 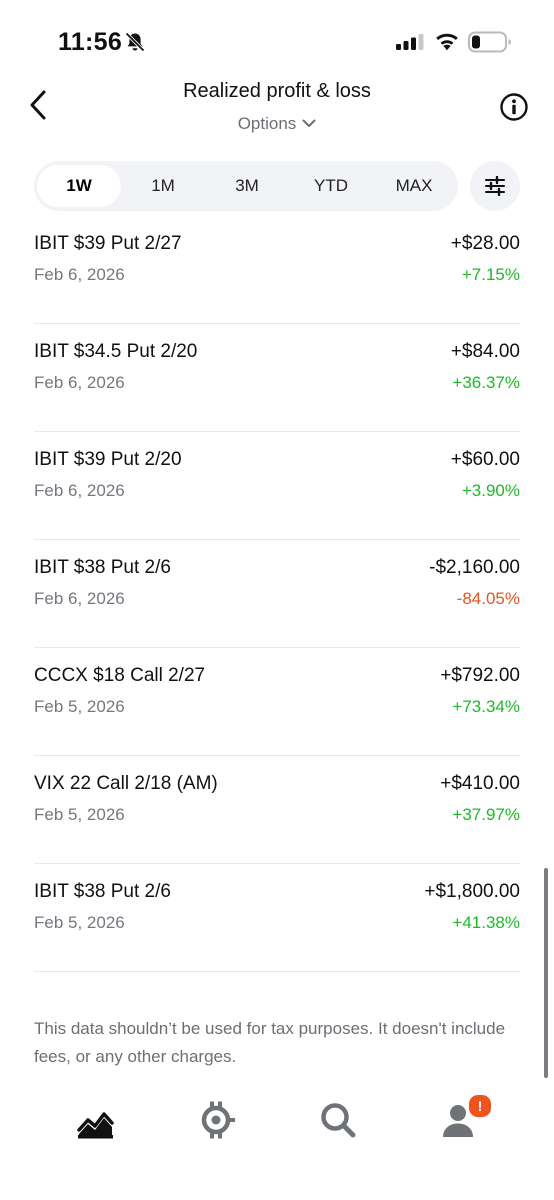 I want to click on contract-name: IBIT $39 Put 2/20, so click(x=108, y=459).